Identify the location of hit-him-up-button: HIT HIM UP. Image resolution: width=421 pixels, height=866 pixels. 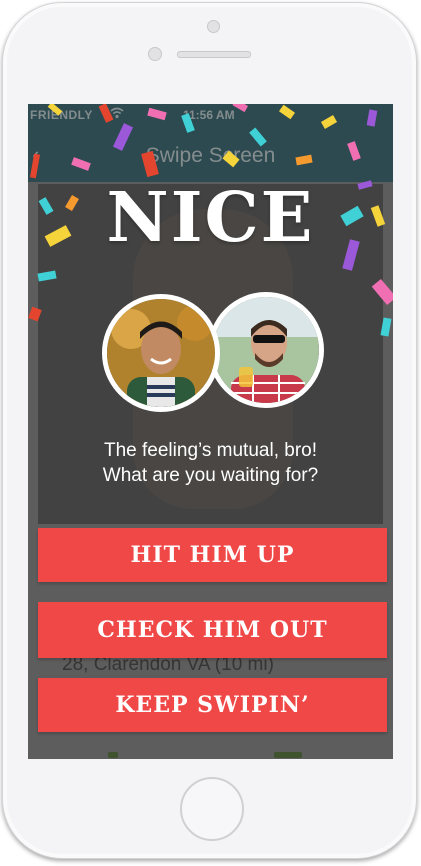
(212, 555).